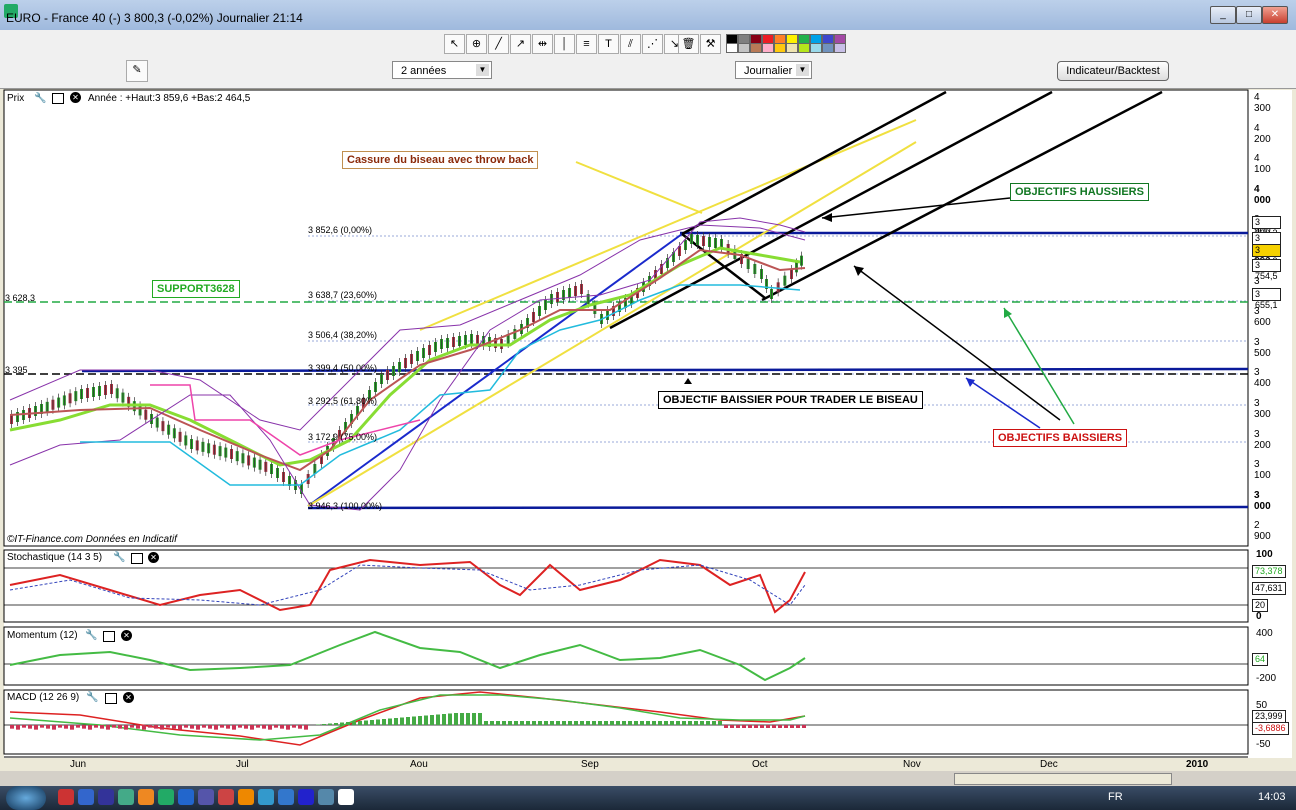  I want to click on macd-panel-title: MACD (12 26 9), so click(43, 697).